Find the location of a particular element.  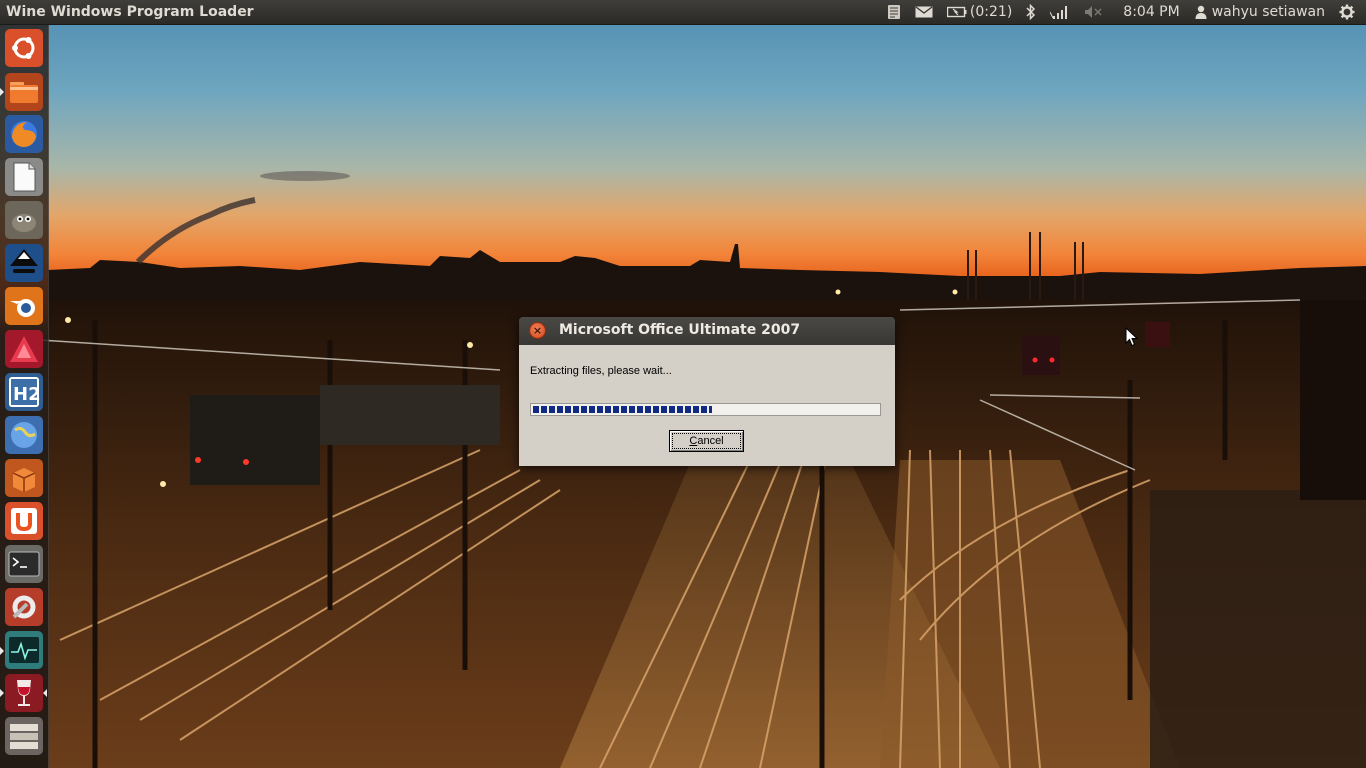

launcher-item-terminal is located at coordinates (24, 564).